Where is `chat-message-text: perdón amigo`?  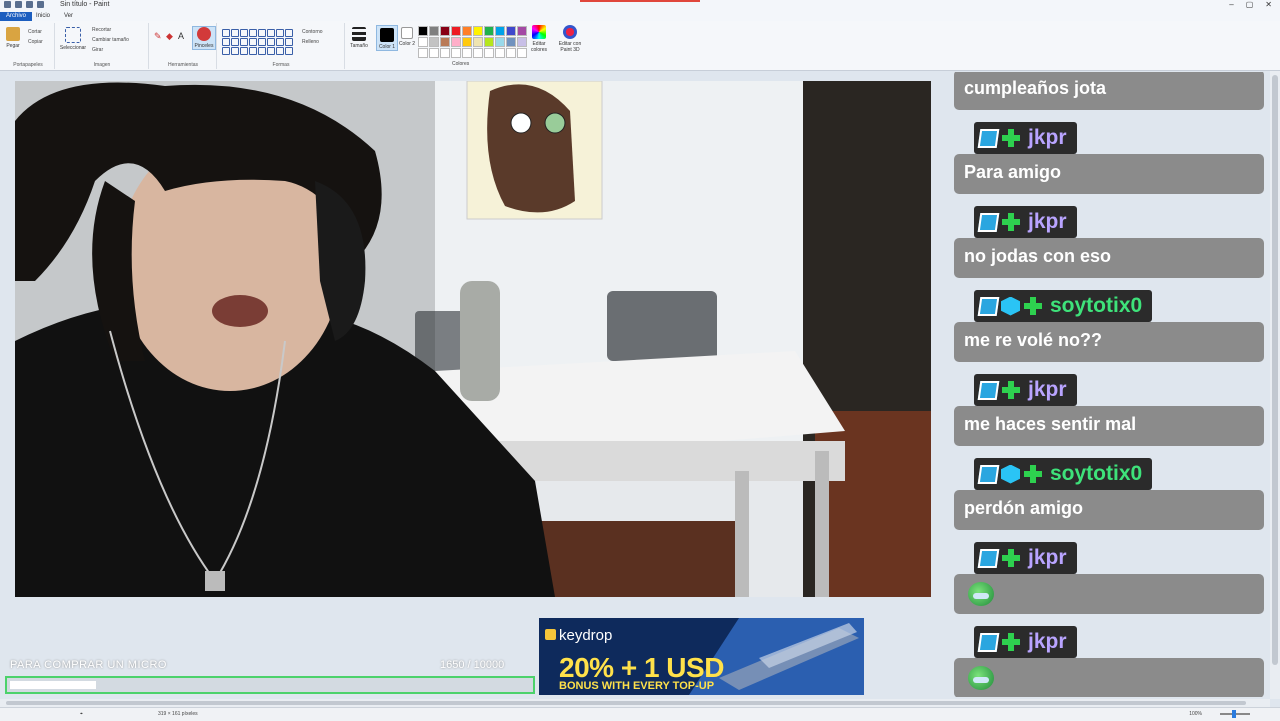
chat-message-text: perdón amigo is located at coordinates (1024, 508).